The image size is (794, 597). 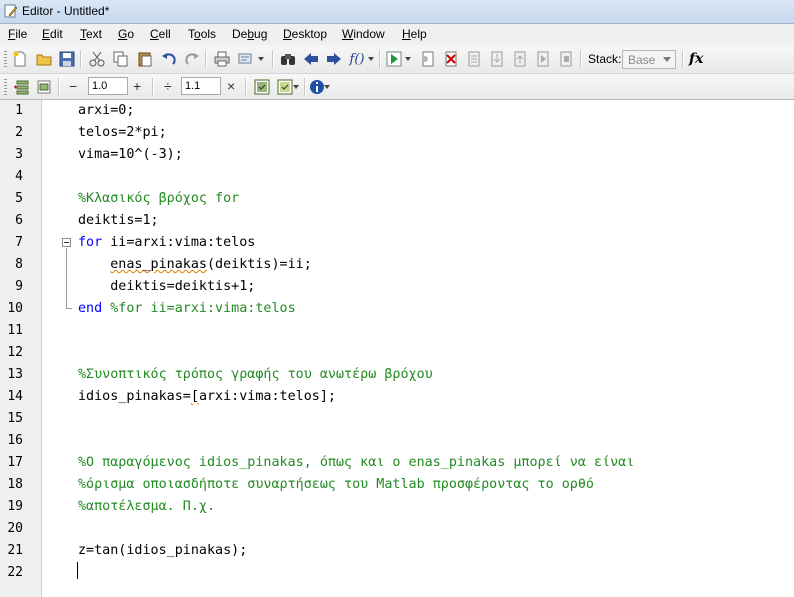 I want to click on code-line: %αποτέλεσμα. Π.χ., so click(x=147, y=506).